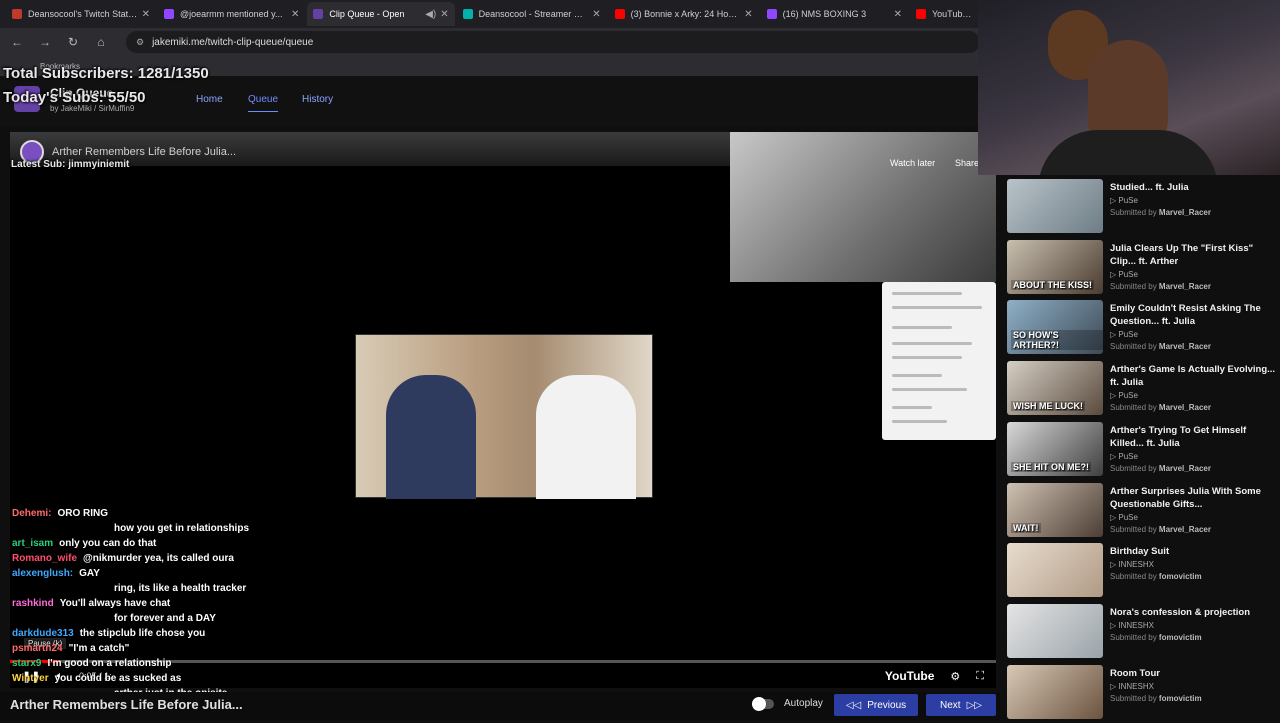  I want to click on queue-item-title: Room Tour, so click(1193, 673).